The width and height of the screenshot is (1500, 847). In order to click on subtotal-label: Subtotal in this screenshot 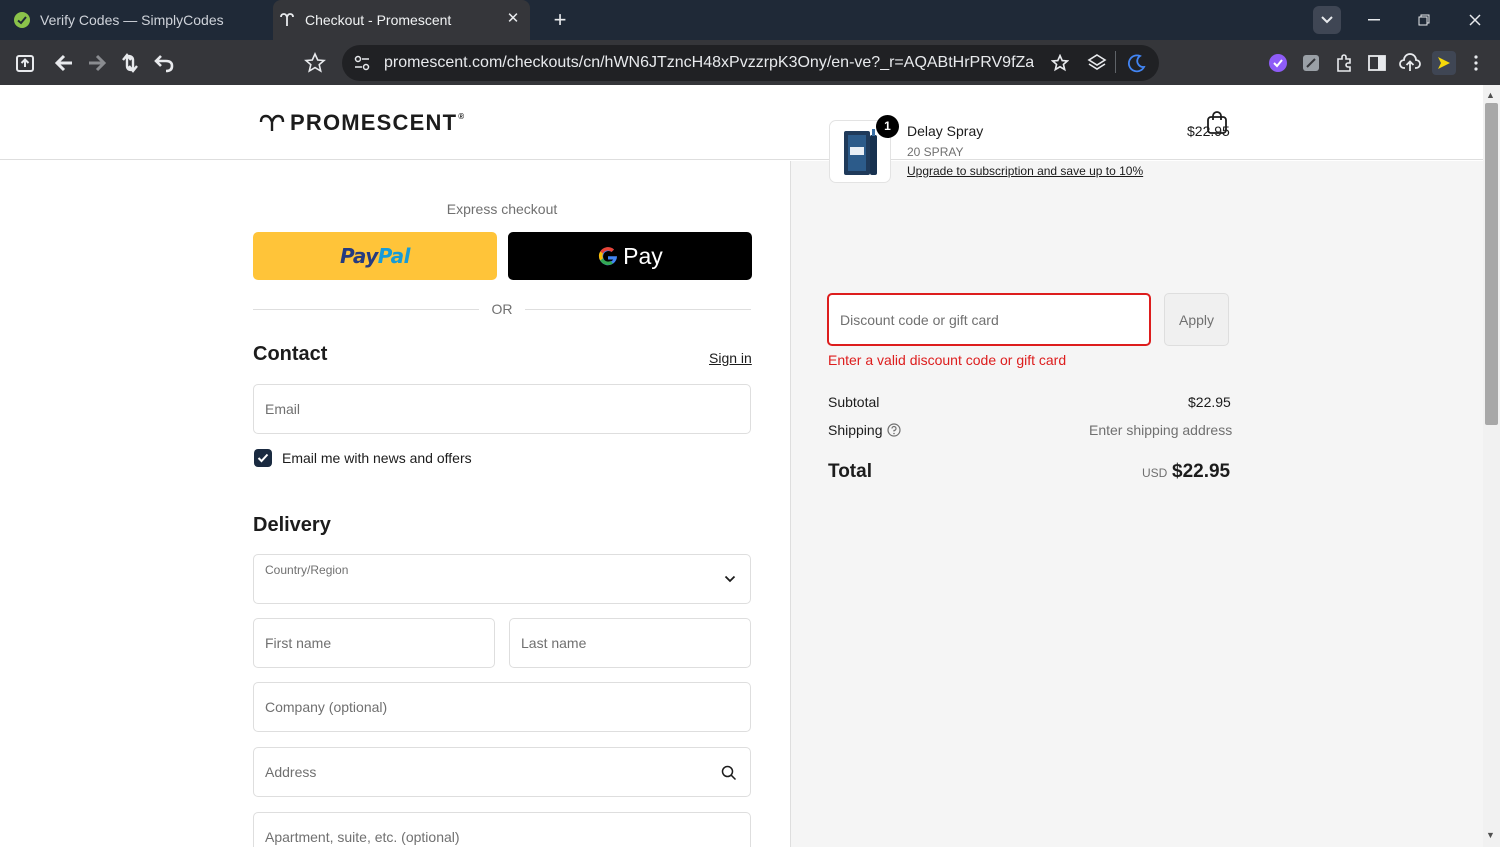, I will do `click(854, 402)`.